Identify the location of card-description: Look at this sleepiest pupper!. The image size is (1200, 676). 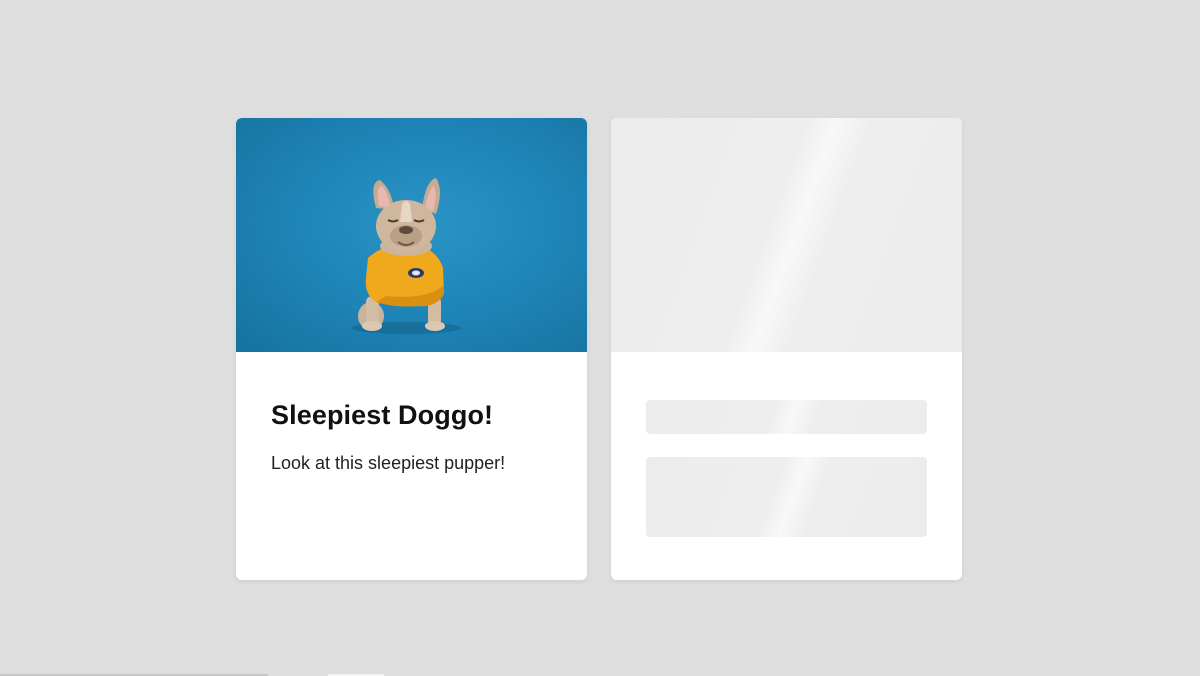
(388, 463).